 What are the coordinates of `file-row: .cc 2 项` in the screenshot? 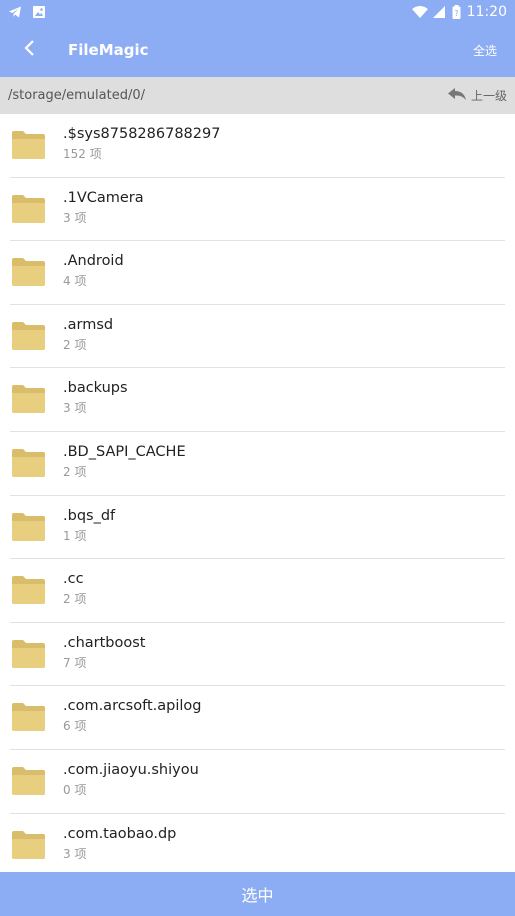 It's located at (257, 591).